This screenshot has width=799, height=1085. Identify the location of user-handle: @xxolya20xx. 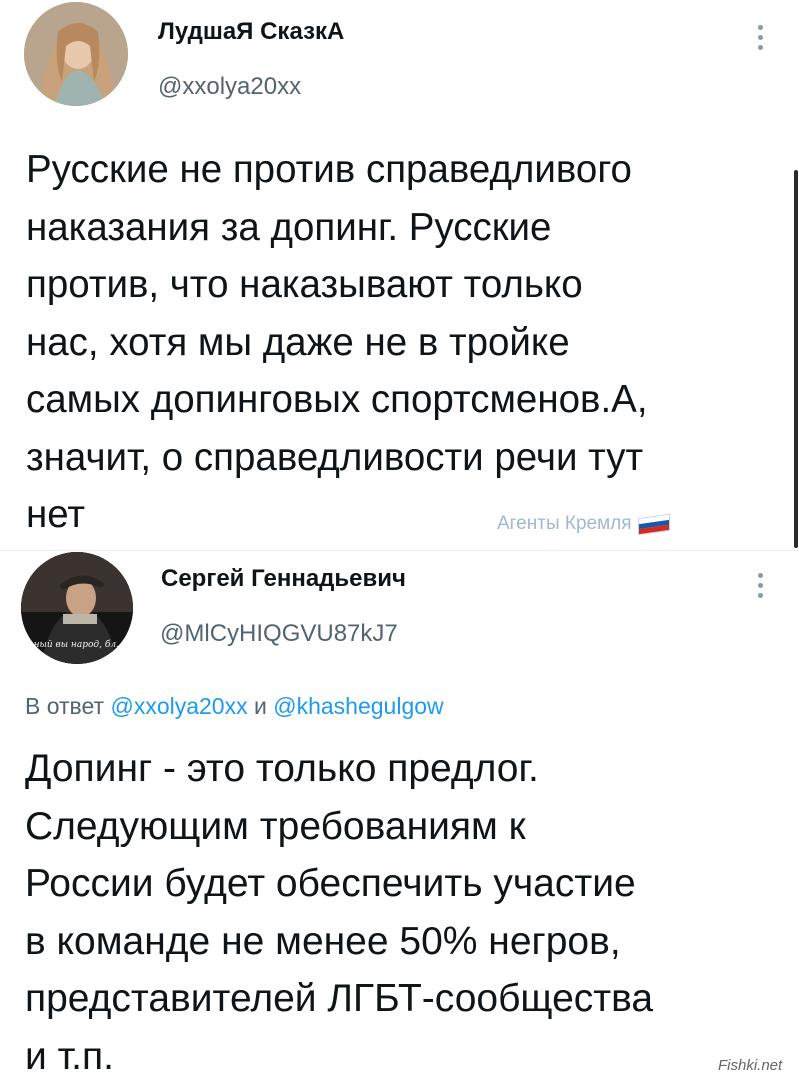
(229, 87).